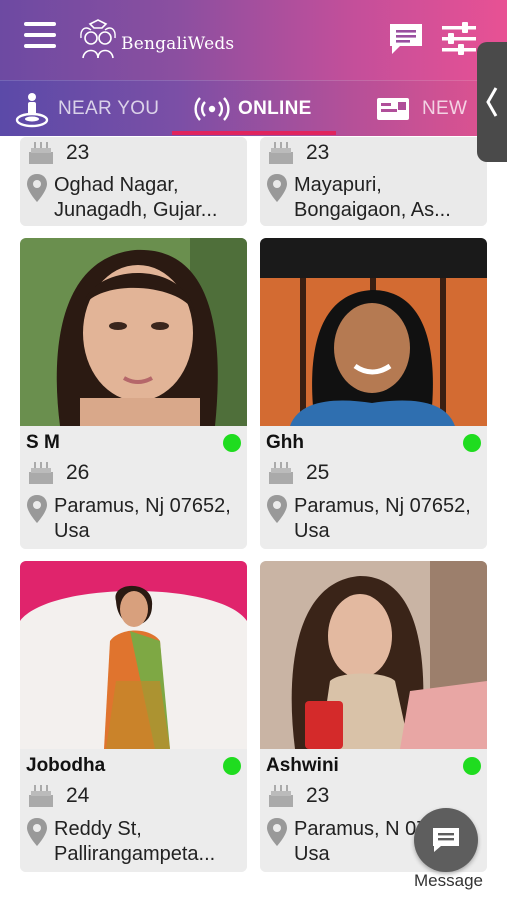  Describe the element at coordinates (253, 40) in the screenshot. I see `app-header: BengaliWeds` at that location.